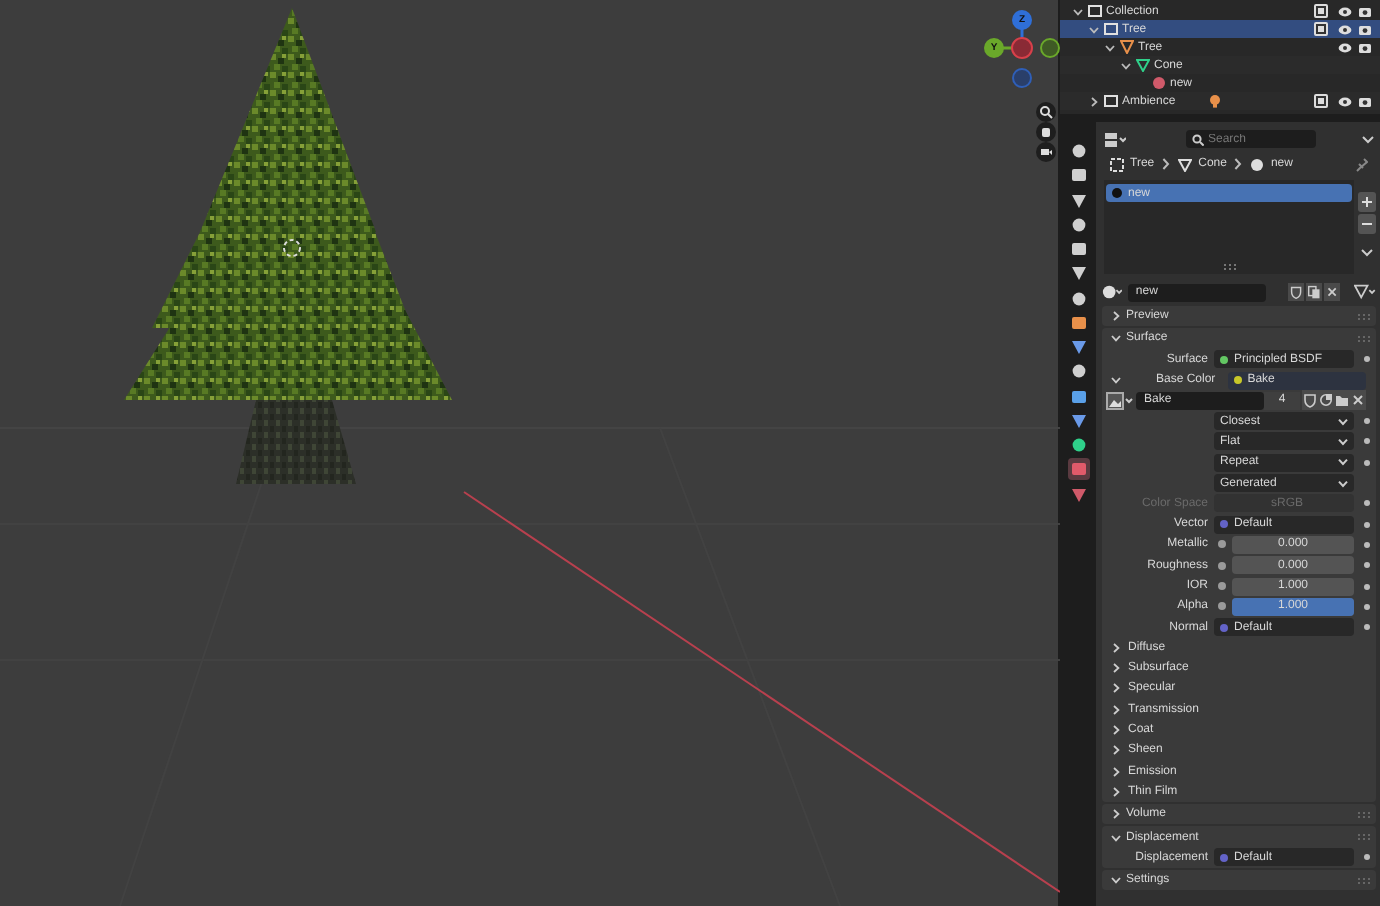 The width and height of the screenshot is (1380, 906). Describe the element at coordinates (1115, 139) in the screenshot. I see `editor-type-icon` at that location.